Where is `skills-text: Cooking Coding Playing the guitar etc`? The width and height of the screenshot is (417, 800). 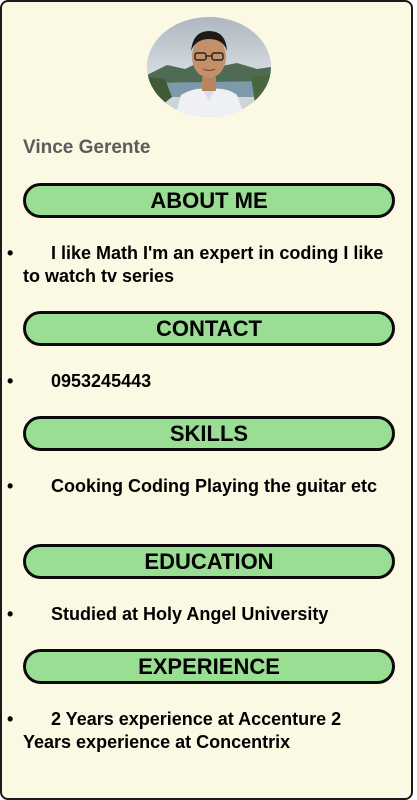 skills-text: Cooking Coding Playing the guitar etc is located at coordinates (214, 486).